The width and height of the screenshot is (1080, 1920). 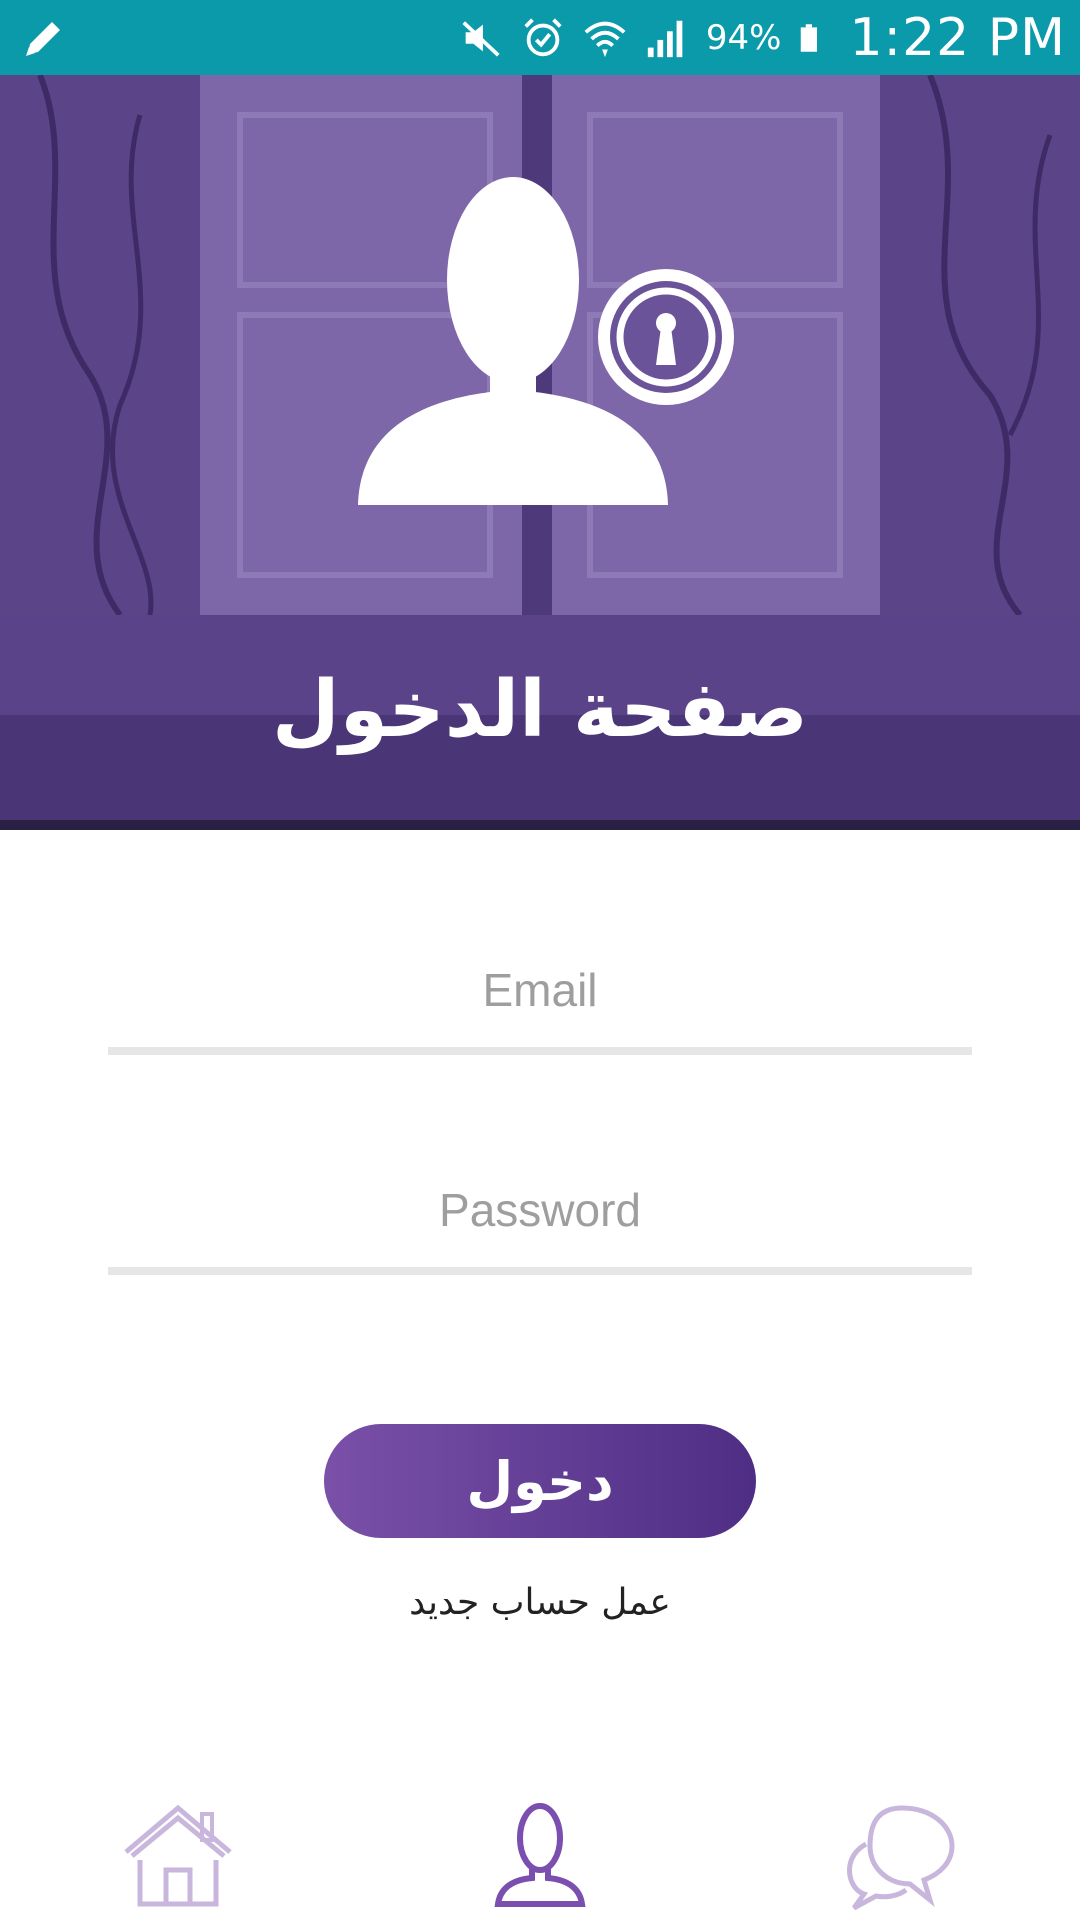 I want to click on pencil-icon, so click(x=43, y=39).